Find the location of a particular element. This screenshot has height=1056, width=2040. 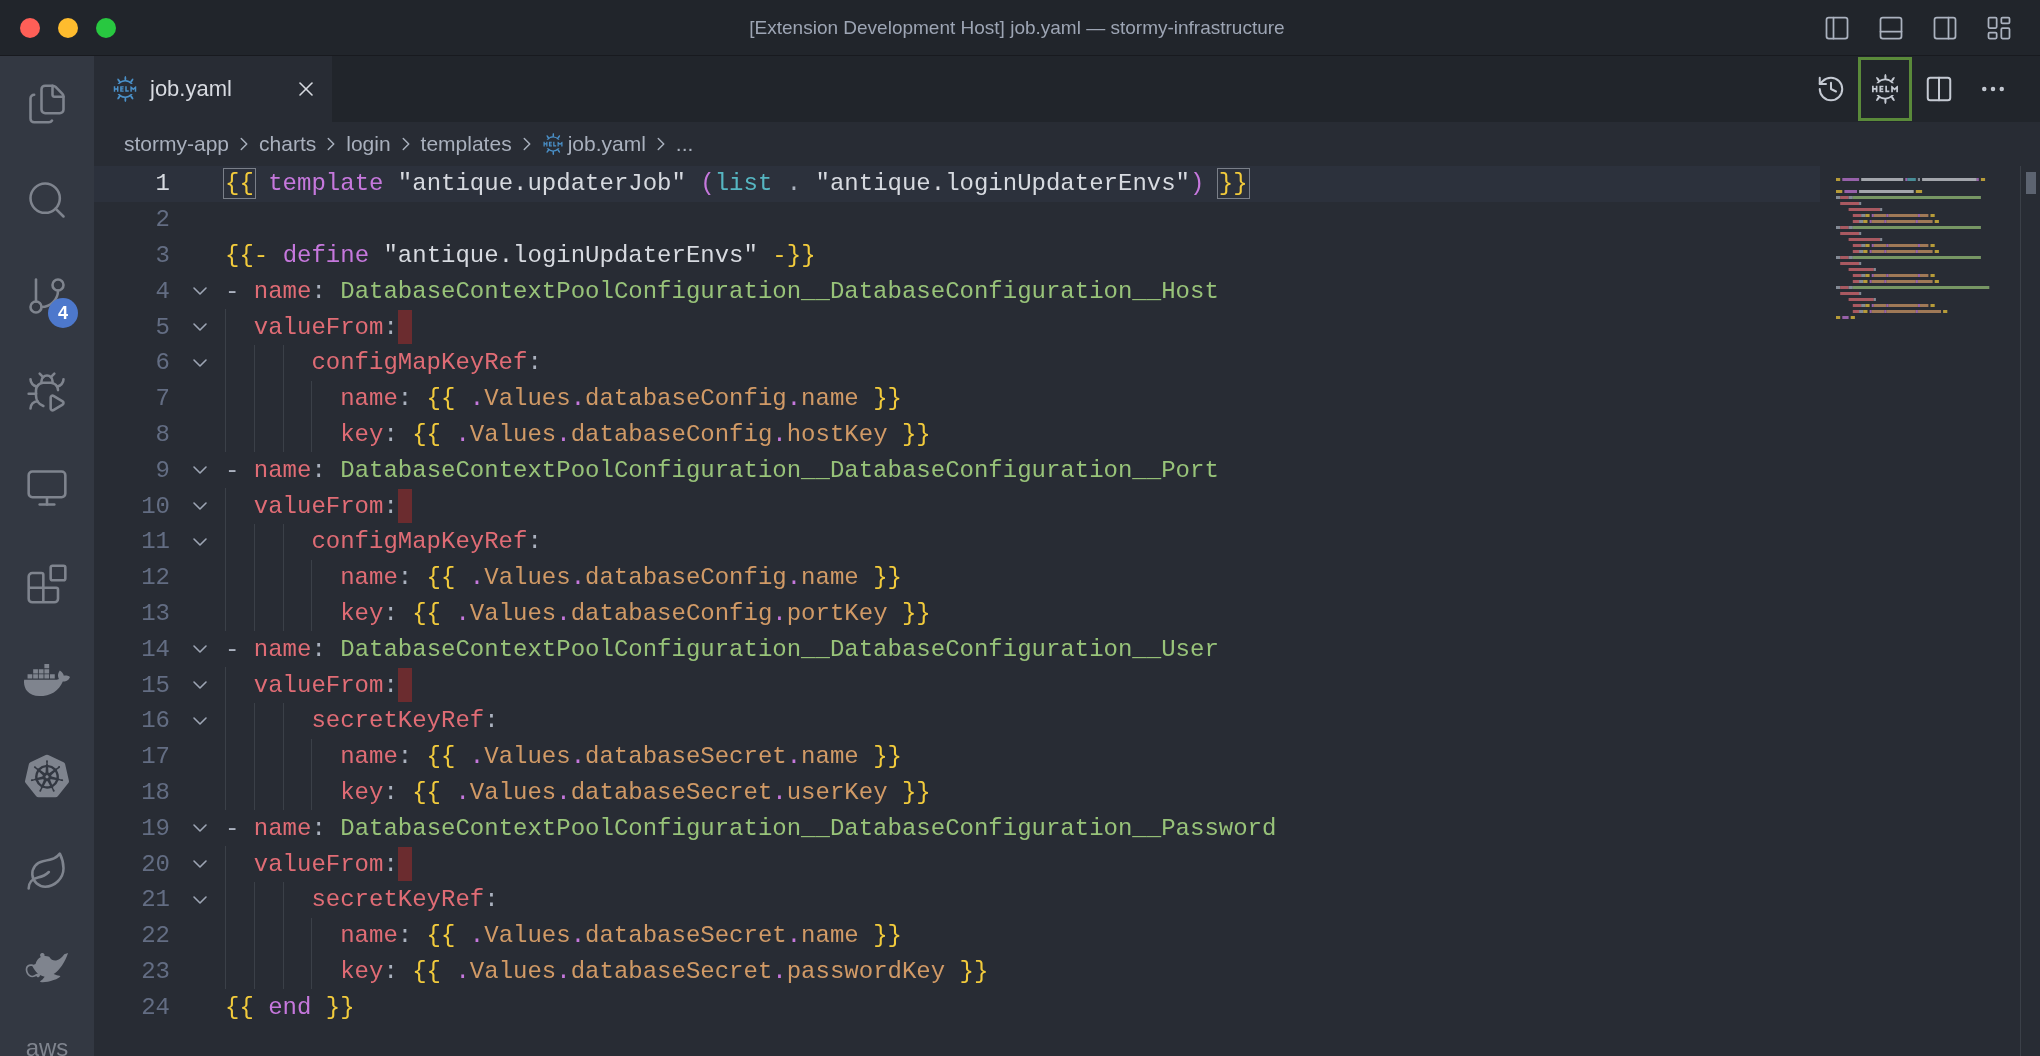

line-number: 24 is located at coordinates (155, 1007).